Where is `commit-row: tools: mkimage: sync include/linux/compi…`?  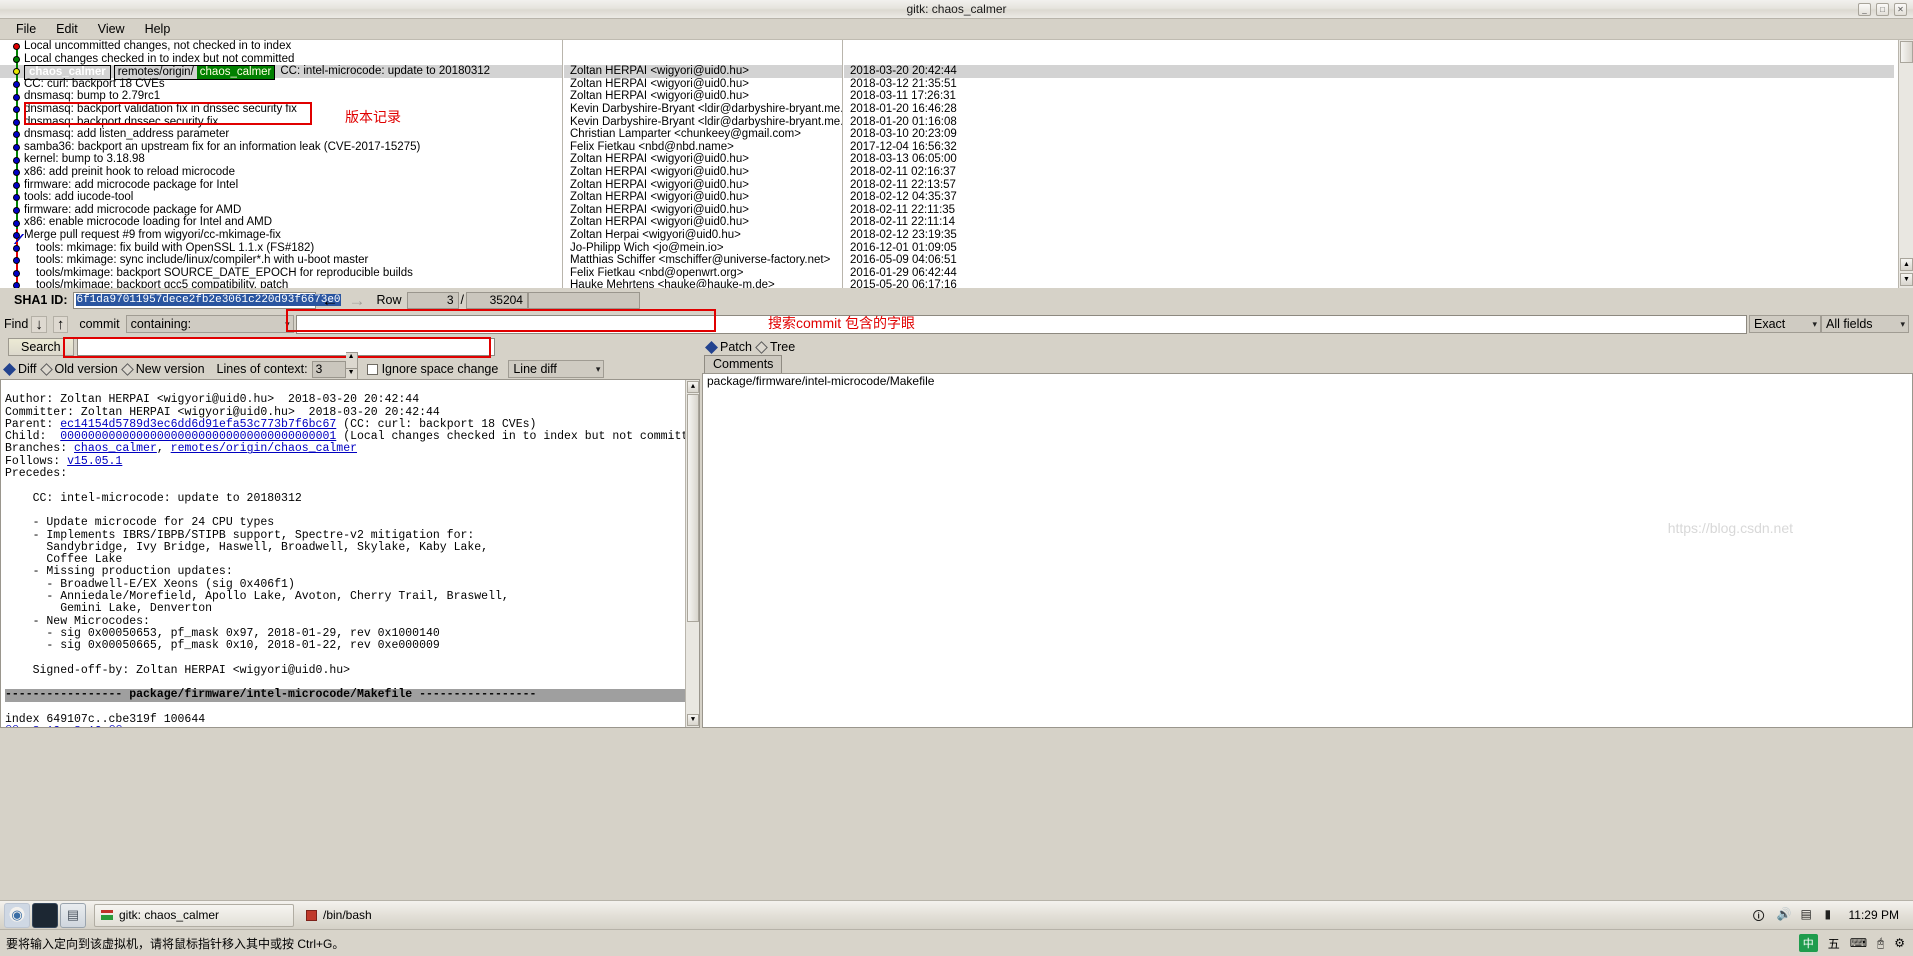
commit-row: tools: mkimage: sync include/linux/compi… is located at coordinates (281, 260).